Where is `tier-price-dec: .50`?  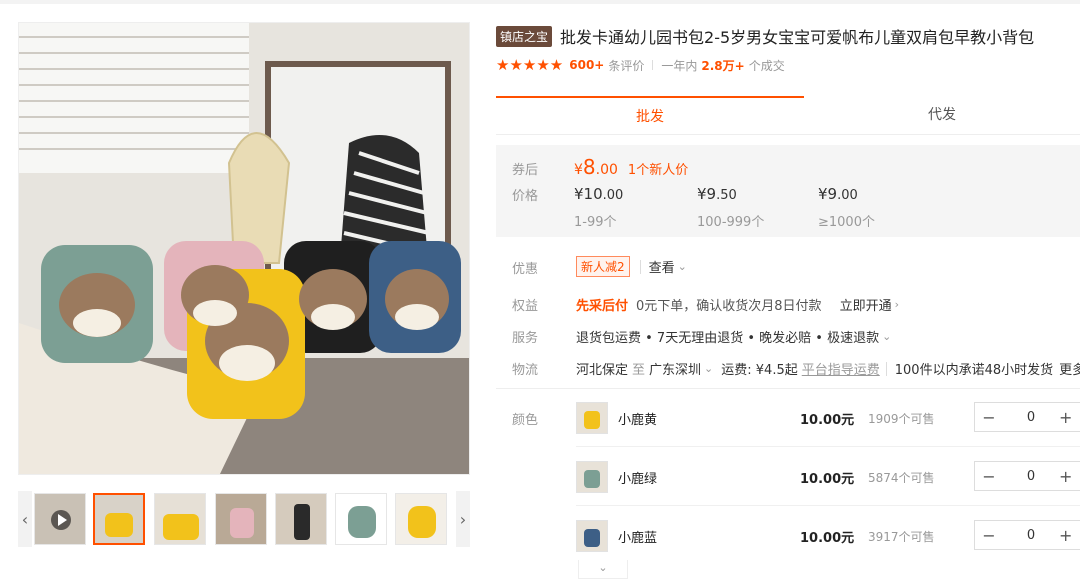
tier-price-dec: .50 is located at coordinates (726, 195).